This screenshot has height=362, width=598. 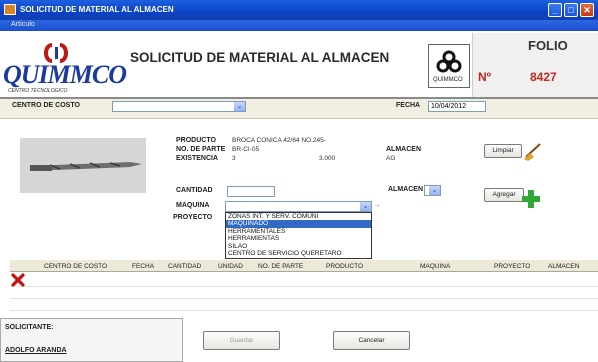 I want to click on centro-costo-label: CENTRO DE COSTO, so click(x=46, y=105).